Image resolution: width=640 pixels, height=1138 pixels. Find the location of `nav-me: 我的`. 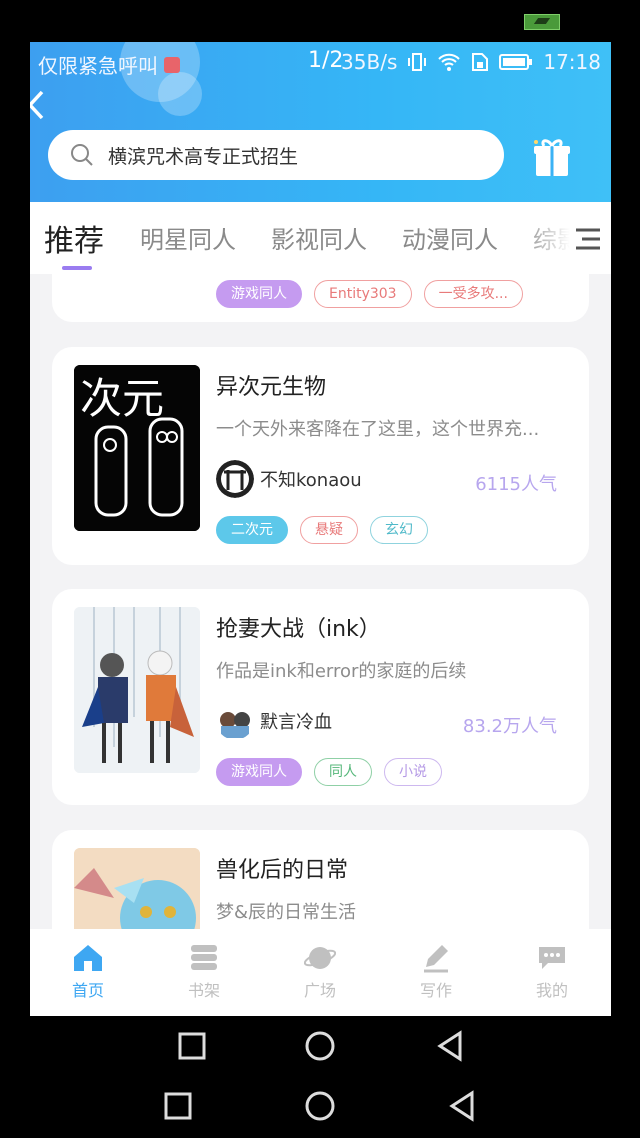

nav-me: 我的 is located at coordinates (552, 972).